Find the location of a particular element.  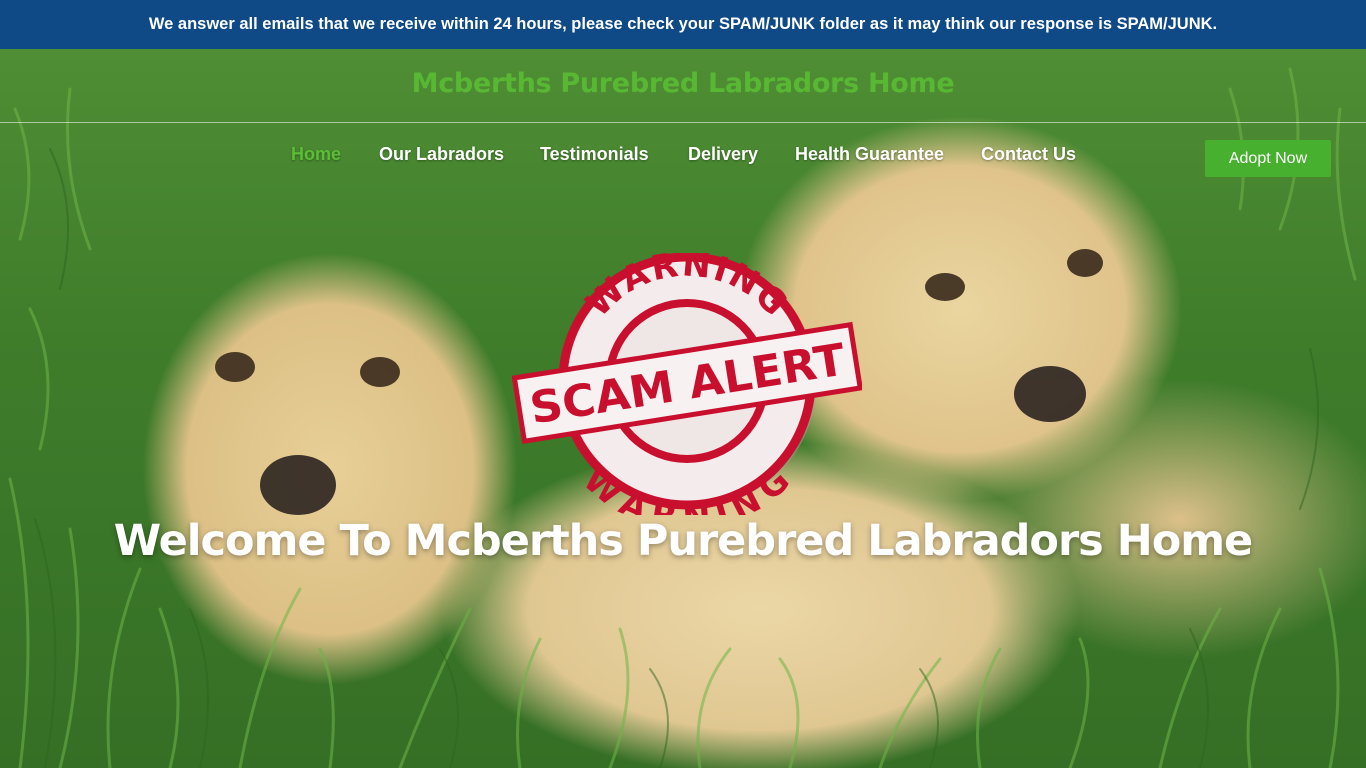

nav-delivery: Delivery is located at coordinates (723, 154).